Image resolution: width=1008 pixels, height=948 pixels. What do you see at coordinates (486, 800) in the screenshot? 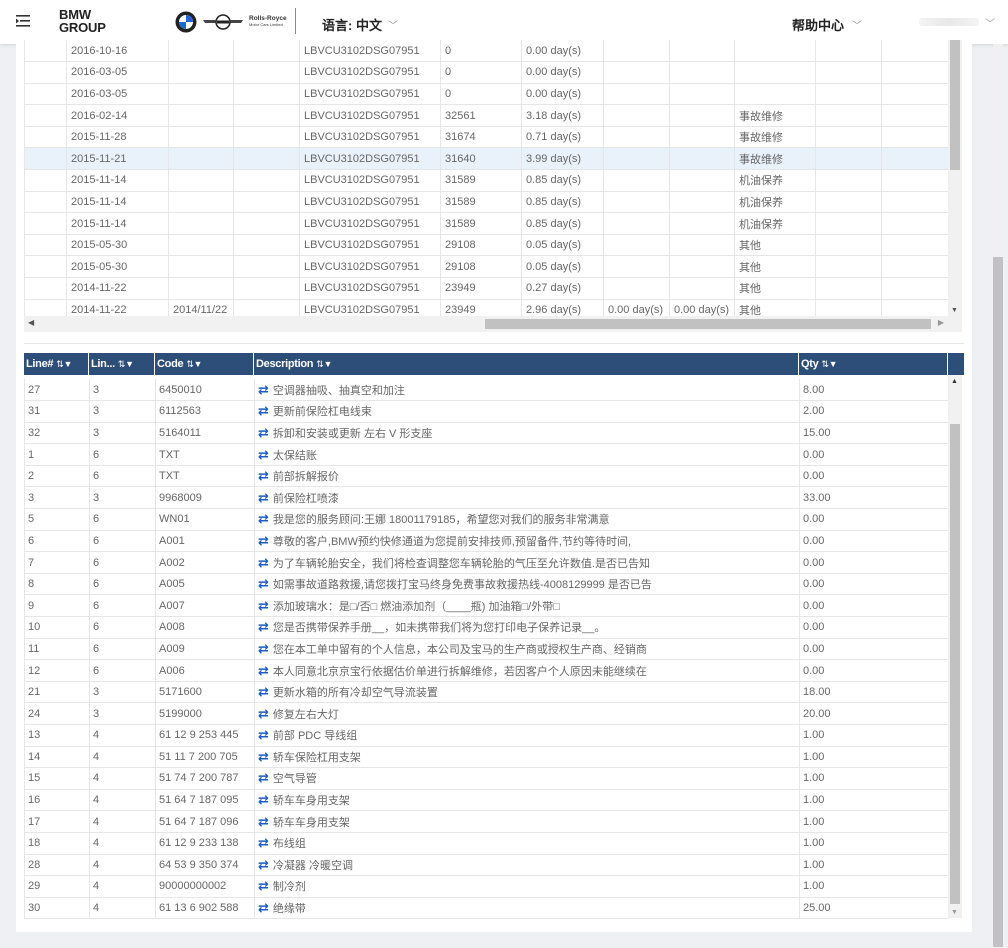
I see `job-line-row: 16 4 51 64 7 187 095 ⇄ 轿车车身用支架 1.00` at bounding box center [486, 800].